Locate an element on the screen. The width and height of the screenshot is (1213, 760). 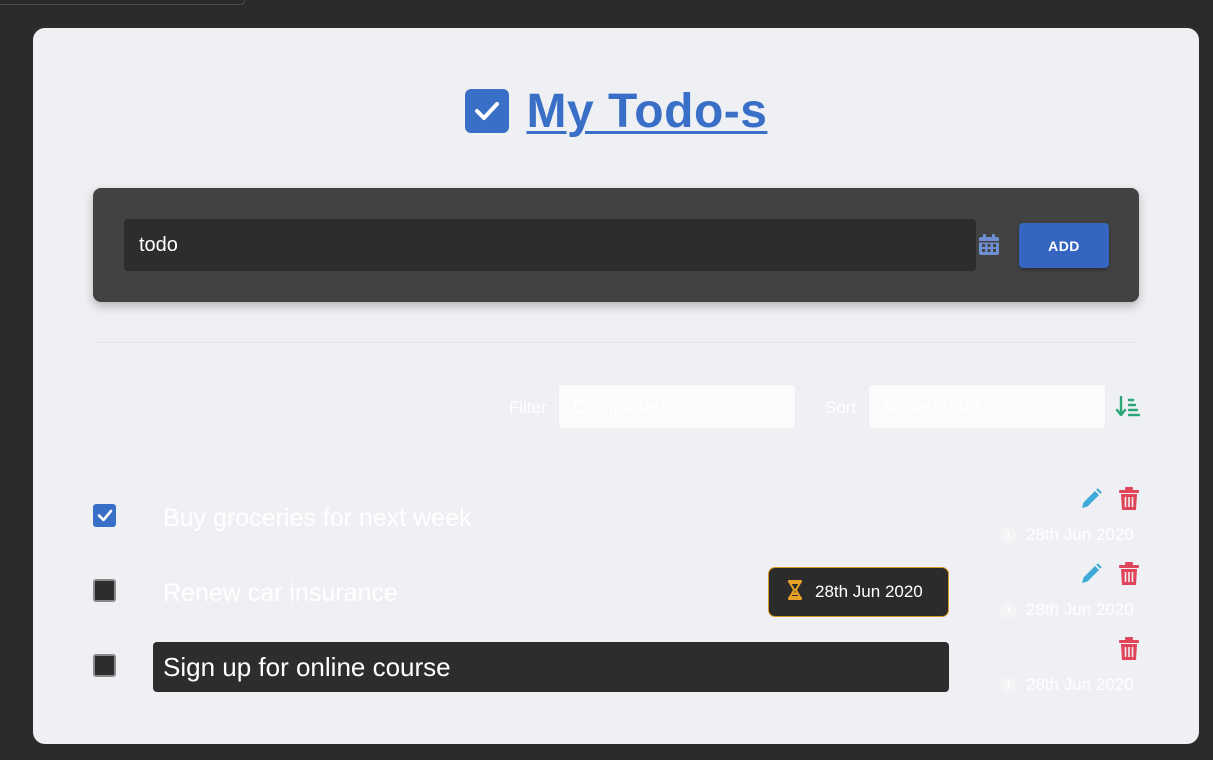
calendar-icon is located at coordinates (989, 245).